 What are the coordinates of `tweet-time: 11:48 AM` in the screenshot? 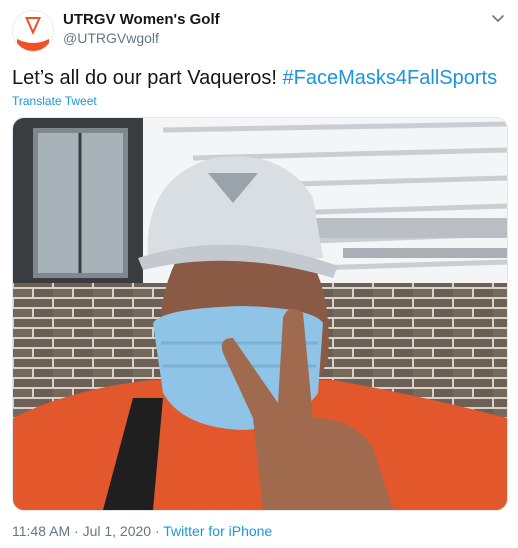 It's located at (41, 531).